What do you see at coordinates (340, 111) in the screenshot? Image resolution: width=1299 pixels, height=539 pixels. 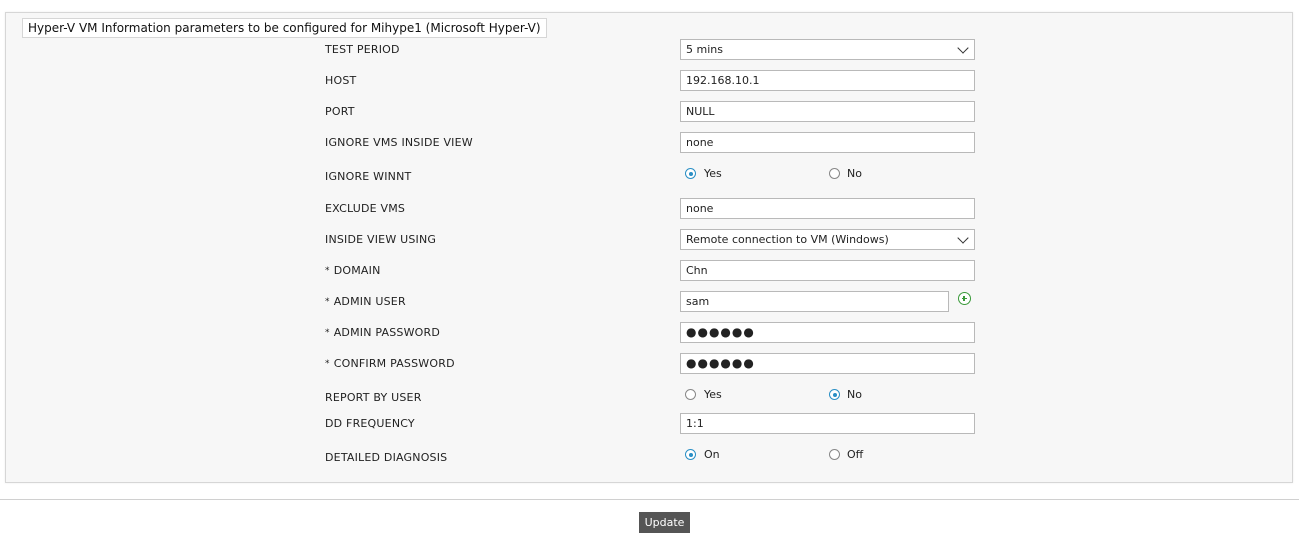 I see `port-label: PORT` at bounding box center [340, 111].